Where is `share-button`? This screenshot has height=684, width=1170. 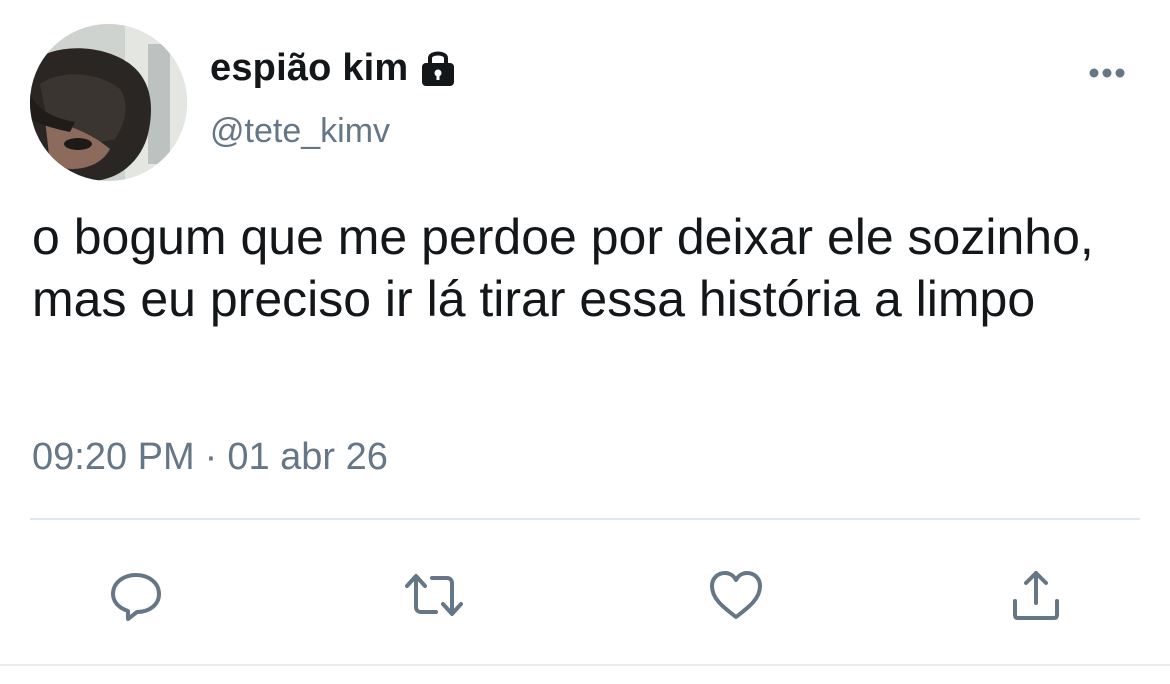
share-button is located at coordinates (1036, 595).